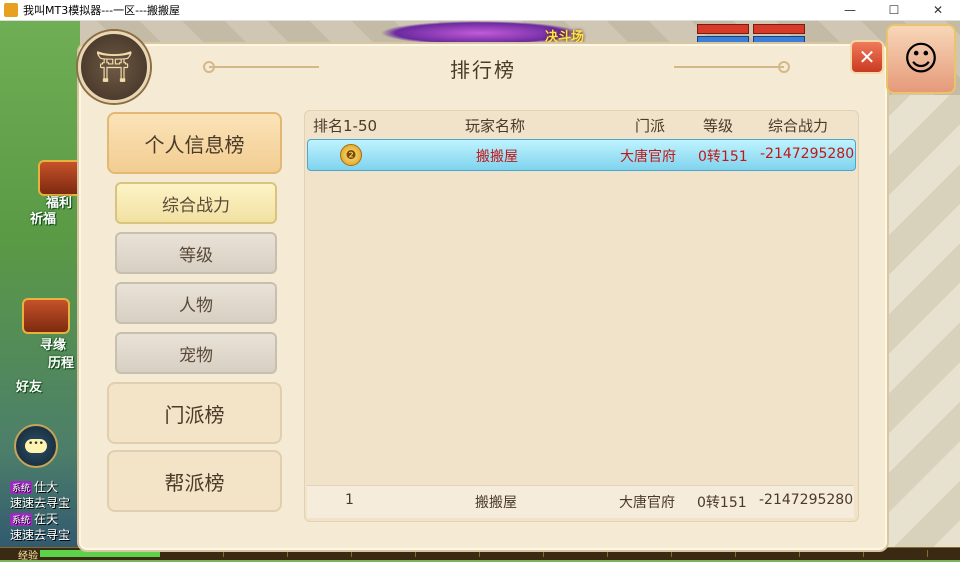 This screenshot has height=562, width=960. Describe the element at coordinates (43, 219) in the screenshot. I see `pray-label: 祈福` at that location.